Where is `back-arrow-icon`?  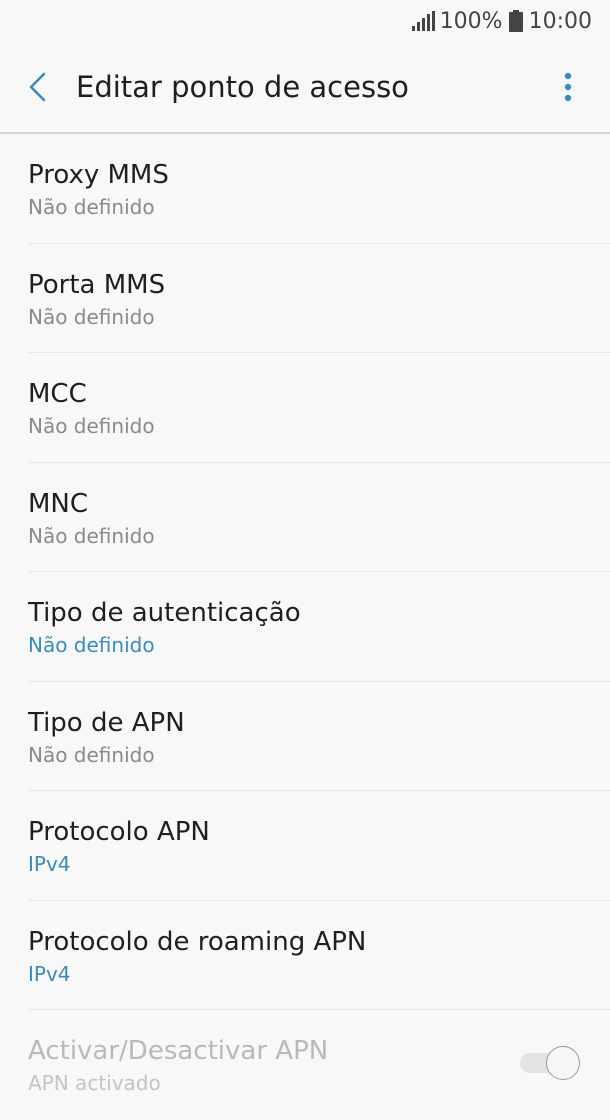
back-arrow-icon is located at coordinates (37, 87).